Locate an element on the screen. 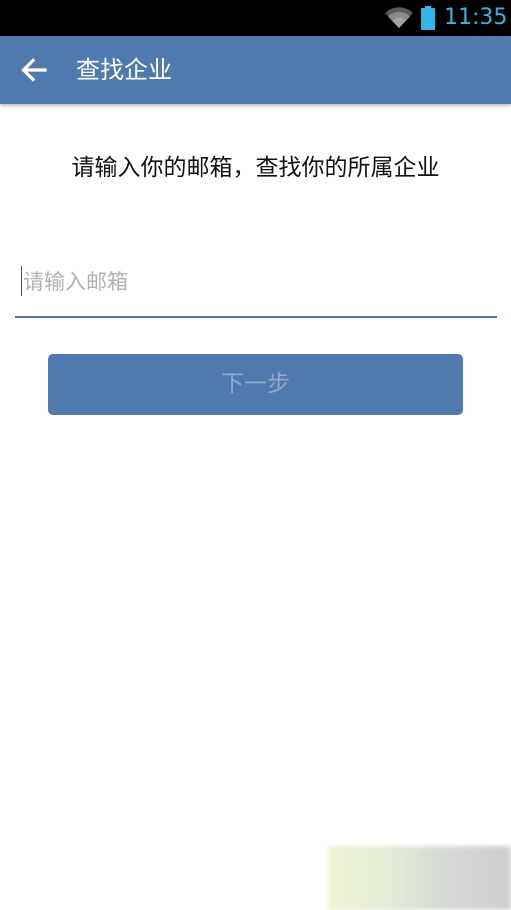 The width and height of the screenshot is (511, 910). next-button: 下一步 is located at coordinates (255, 384).